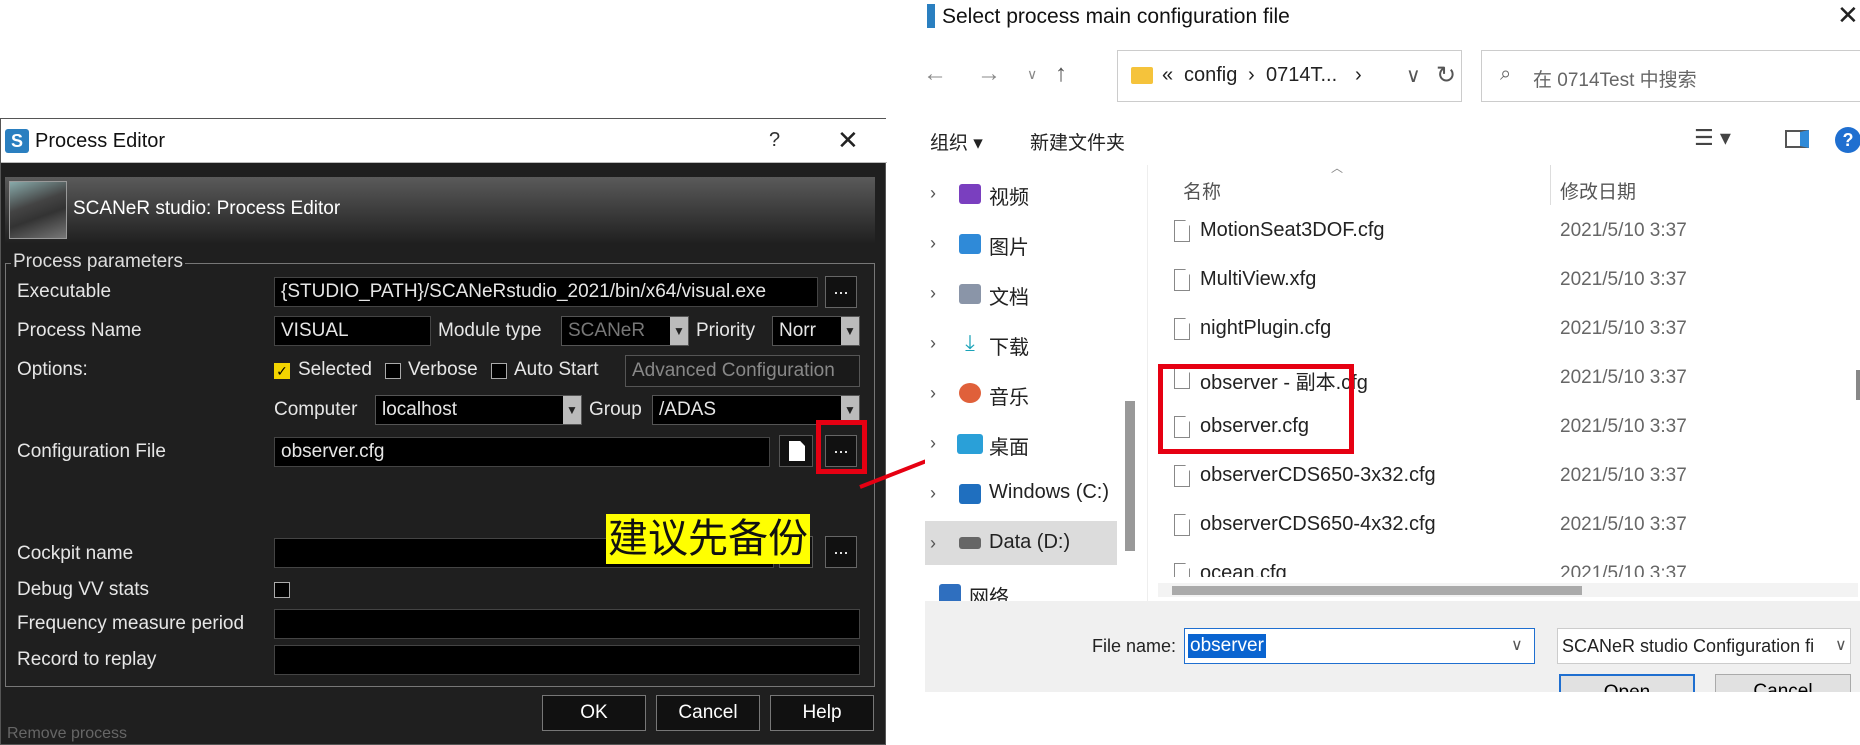 Image resolution: width=1860 pixels, height=745 pixels. Describe the element at coordinates (1318, 475) in the screenshot. I see `file-name: observerCDS650-3x32.cfg` at that location.